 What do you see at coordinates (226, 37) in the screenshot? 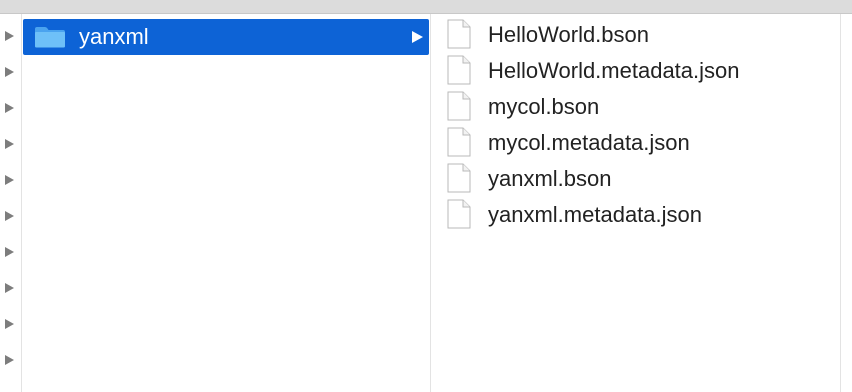
I see `folder-row-yanxml: yanxml` at bounding box center [226, 37].